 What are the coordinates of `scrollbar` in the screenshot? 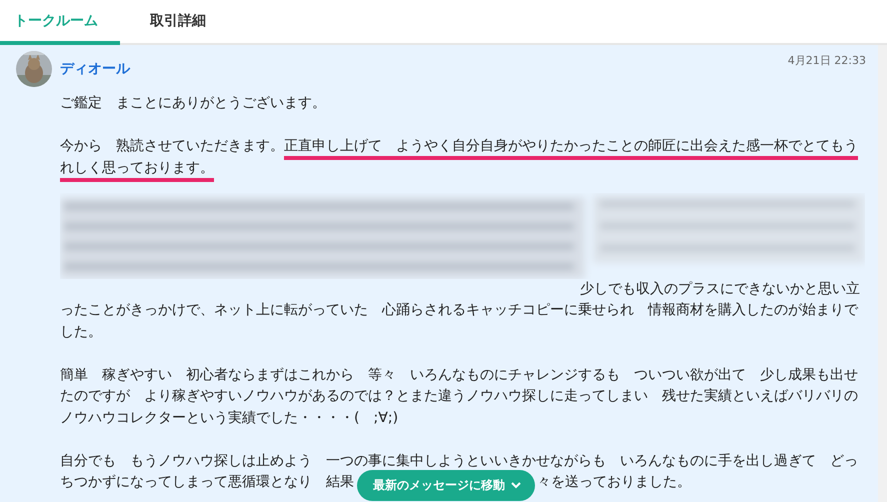 It's located at (882, 273).